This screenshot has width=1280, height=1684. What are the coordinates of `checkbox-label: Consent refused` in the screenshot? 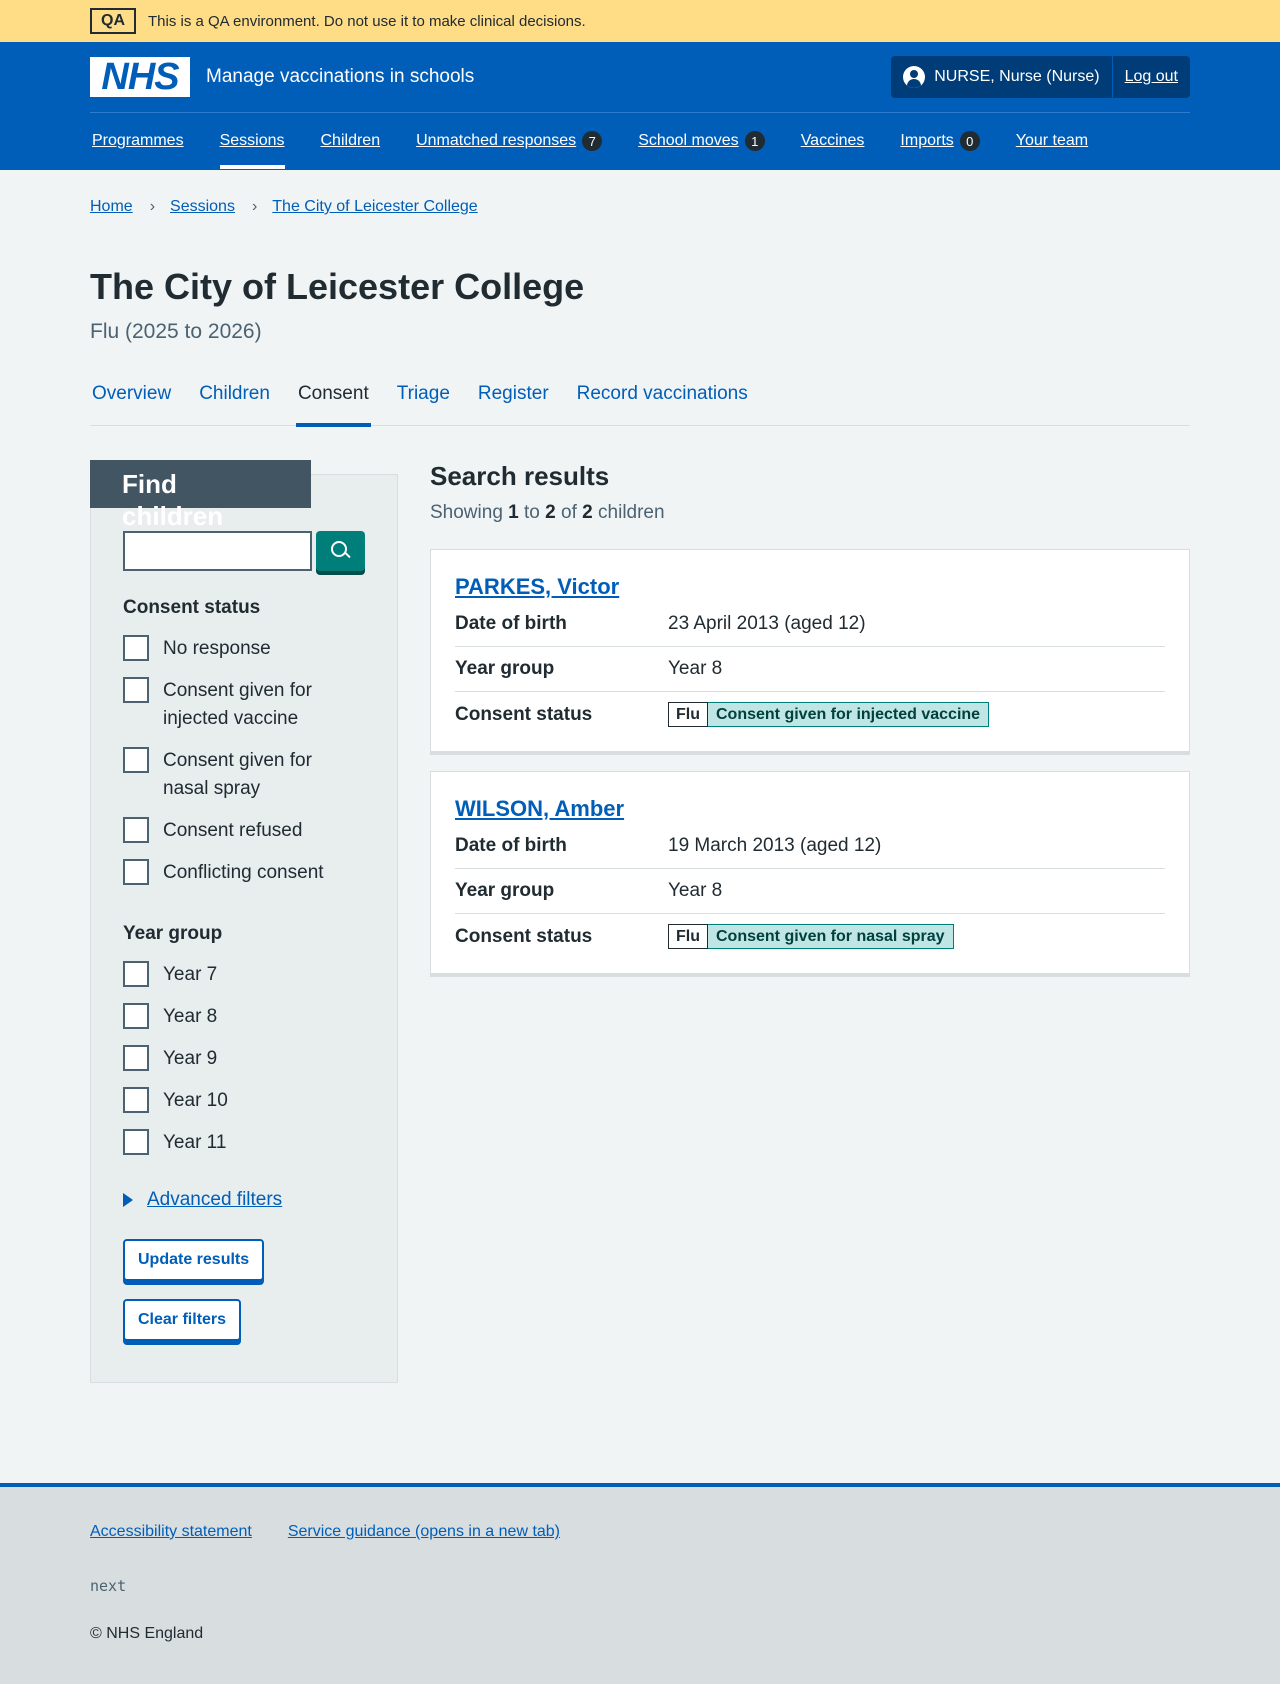 It's located at (232, 831).